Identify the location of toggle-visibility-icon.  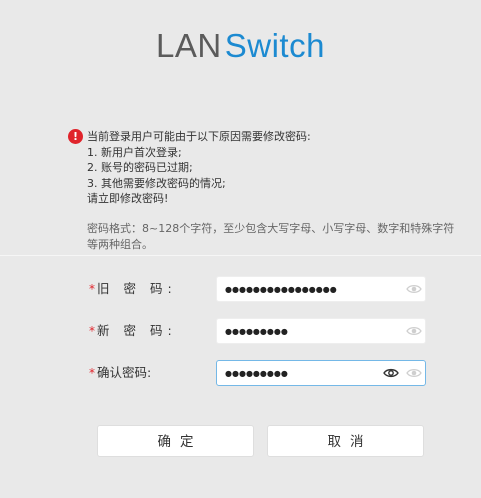
(391, 373).